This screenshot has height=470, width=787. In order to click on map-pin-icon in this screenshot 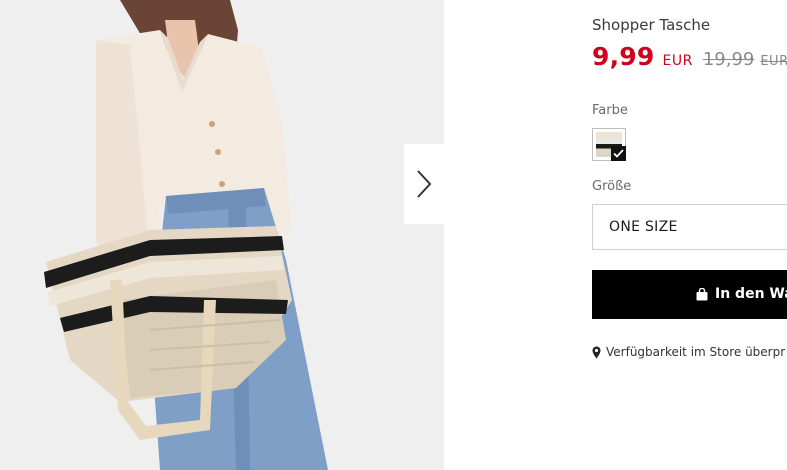, I will do `click(596, 352)`.